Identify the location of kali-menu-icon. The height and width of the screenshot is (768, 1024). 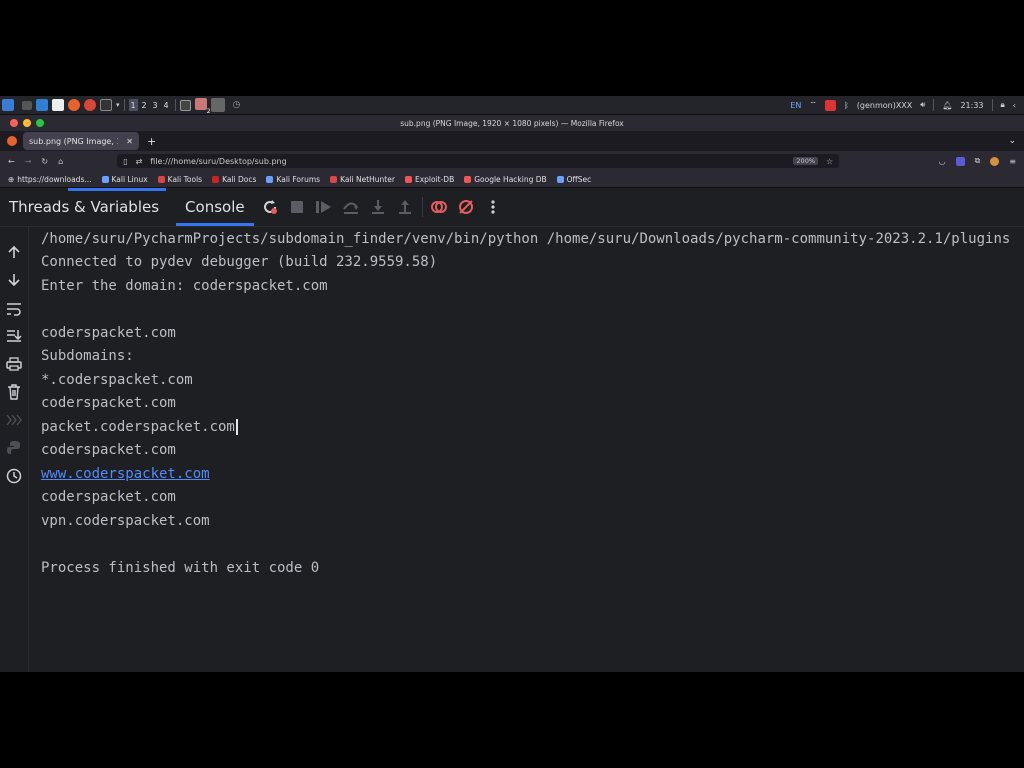
(8, 105).